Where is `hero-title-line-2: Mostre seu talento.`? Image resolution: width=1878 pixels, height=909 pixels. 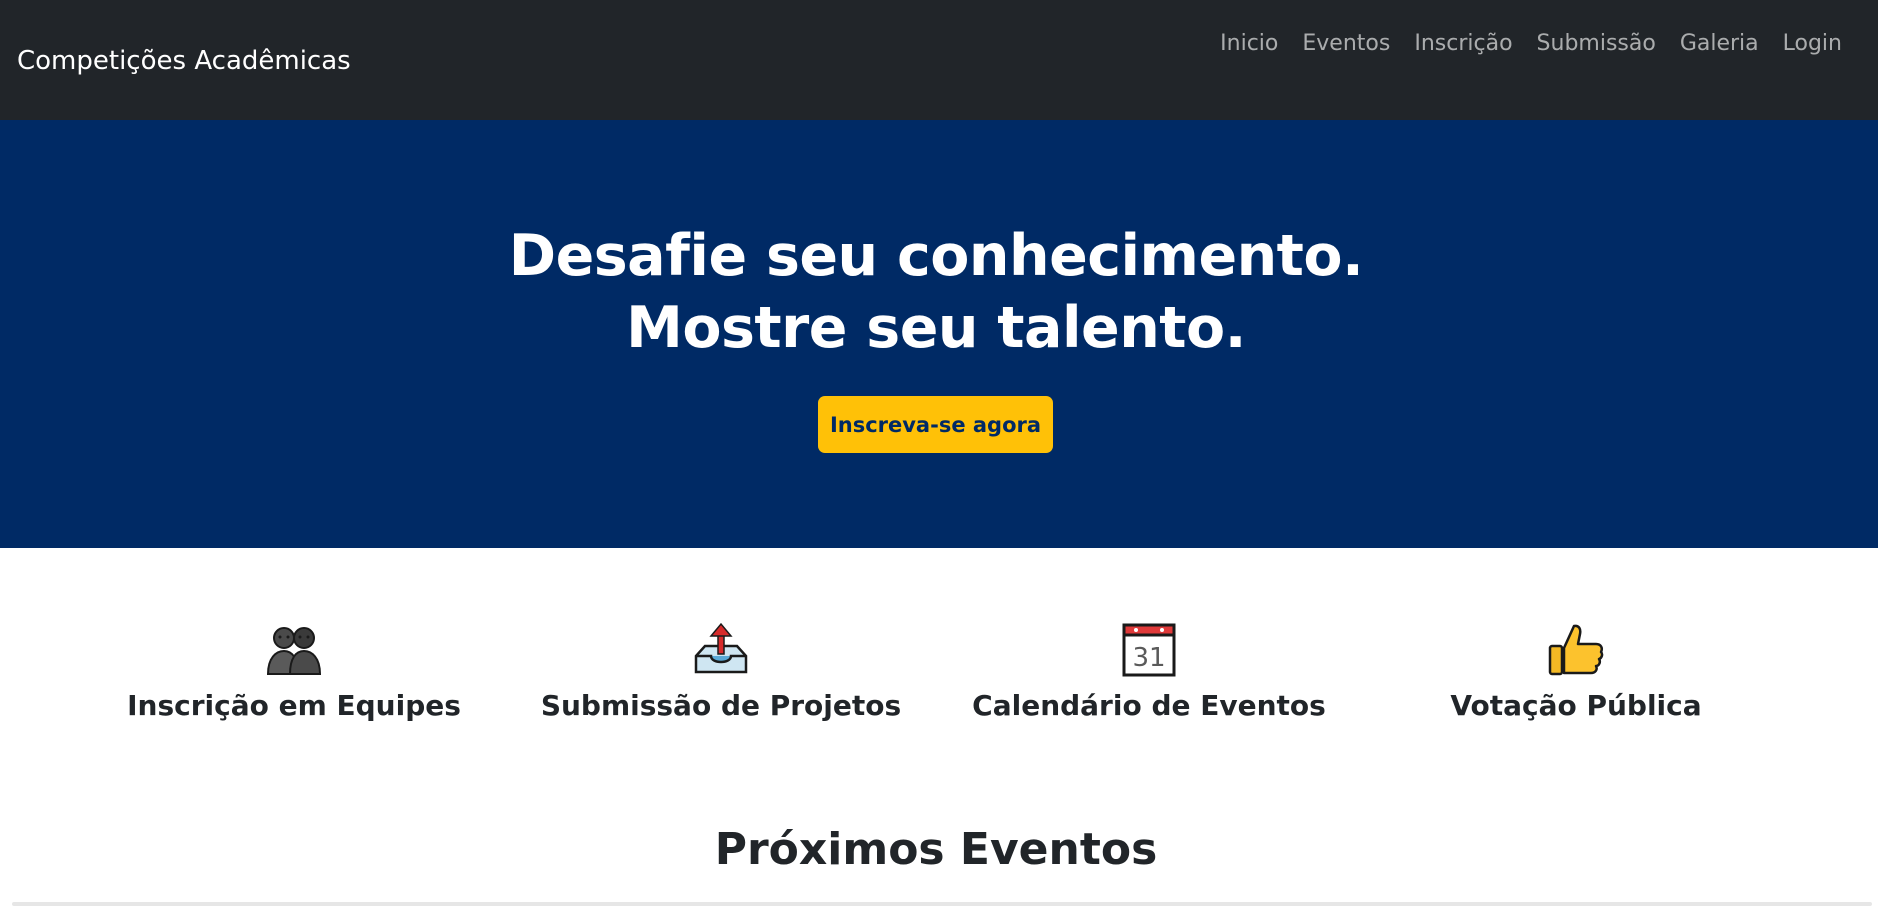
hero-title-line-2: Mostre seu talento. is located at coordinates (936, 328).